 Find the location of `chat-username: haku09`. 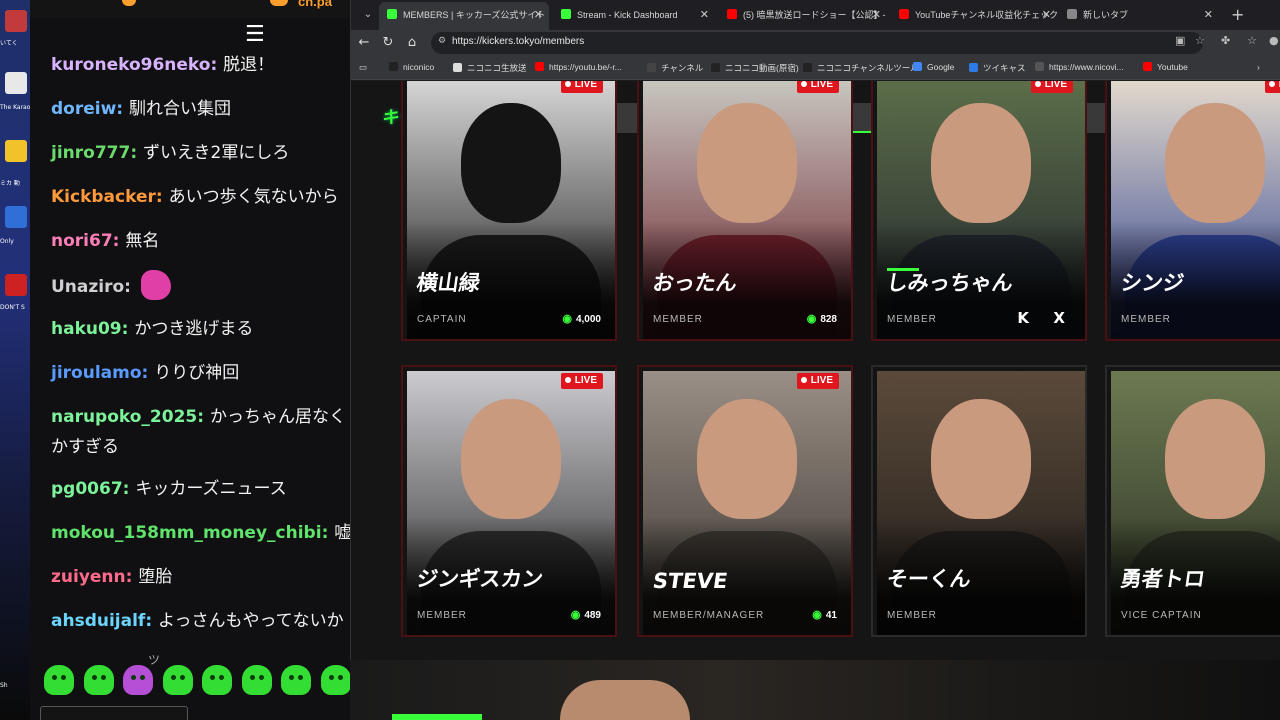

chat-username: haku09 is located at coordinates (86, 329).